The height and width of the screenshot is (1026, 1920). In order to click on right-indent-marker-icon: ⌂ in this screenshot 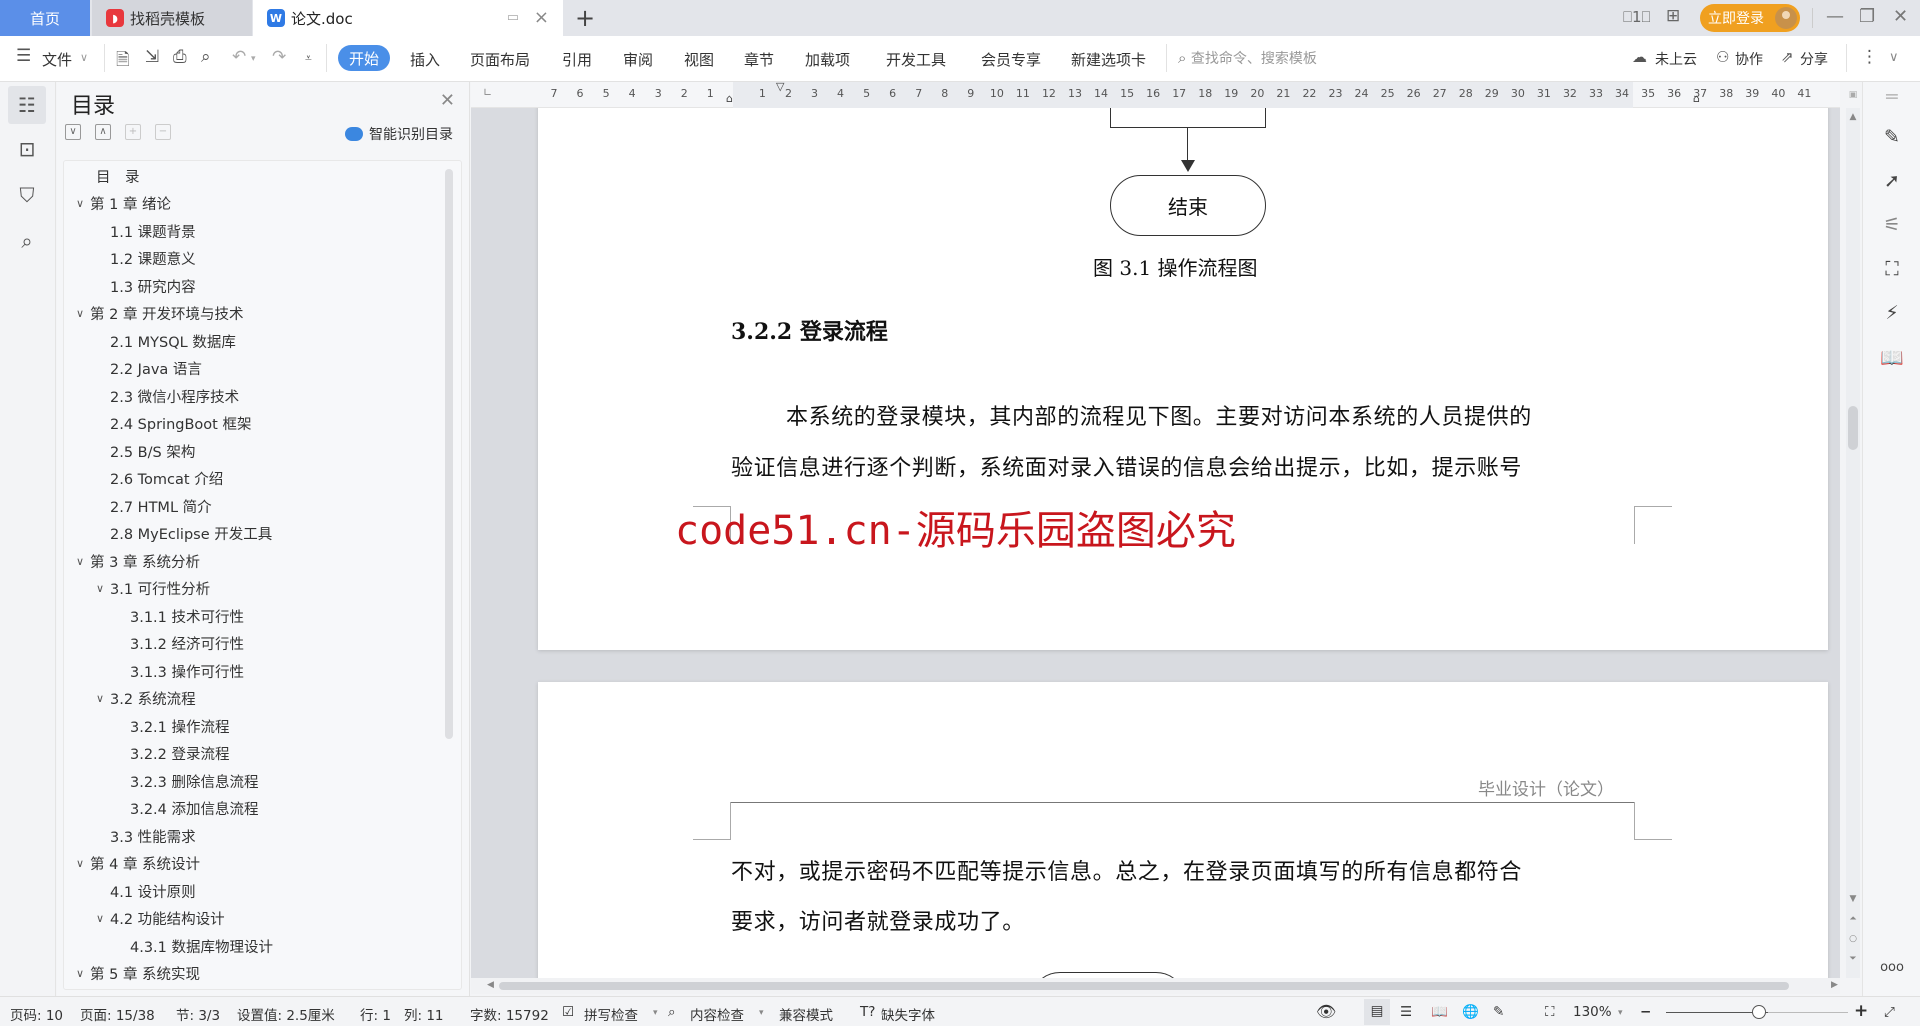, I will do `click(1696, 98)`.